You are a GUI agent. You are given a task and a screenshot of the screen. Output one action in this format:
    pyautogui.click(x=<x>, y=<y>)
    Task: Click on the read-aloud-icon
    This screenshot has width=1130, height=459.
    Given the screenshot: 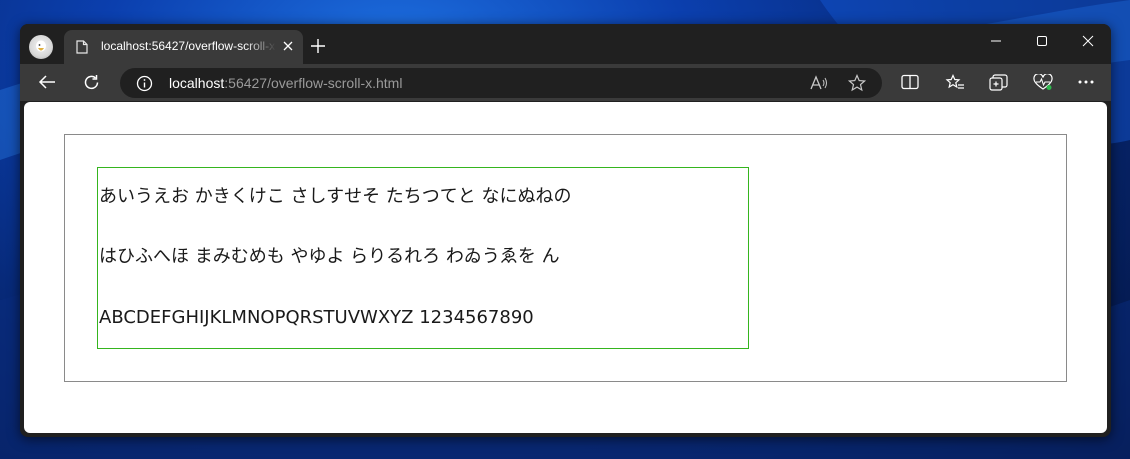 What is the action you would take?
    pyautogui.click(x=819, y=83)
    